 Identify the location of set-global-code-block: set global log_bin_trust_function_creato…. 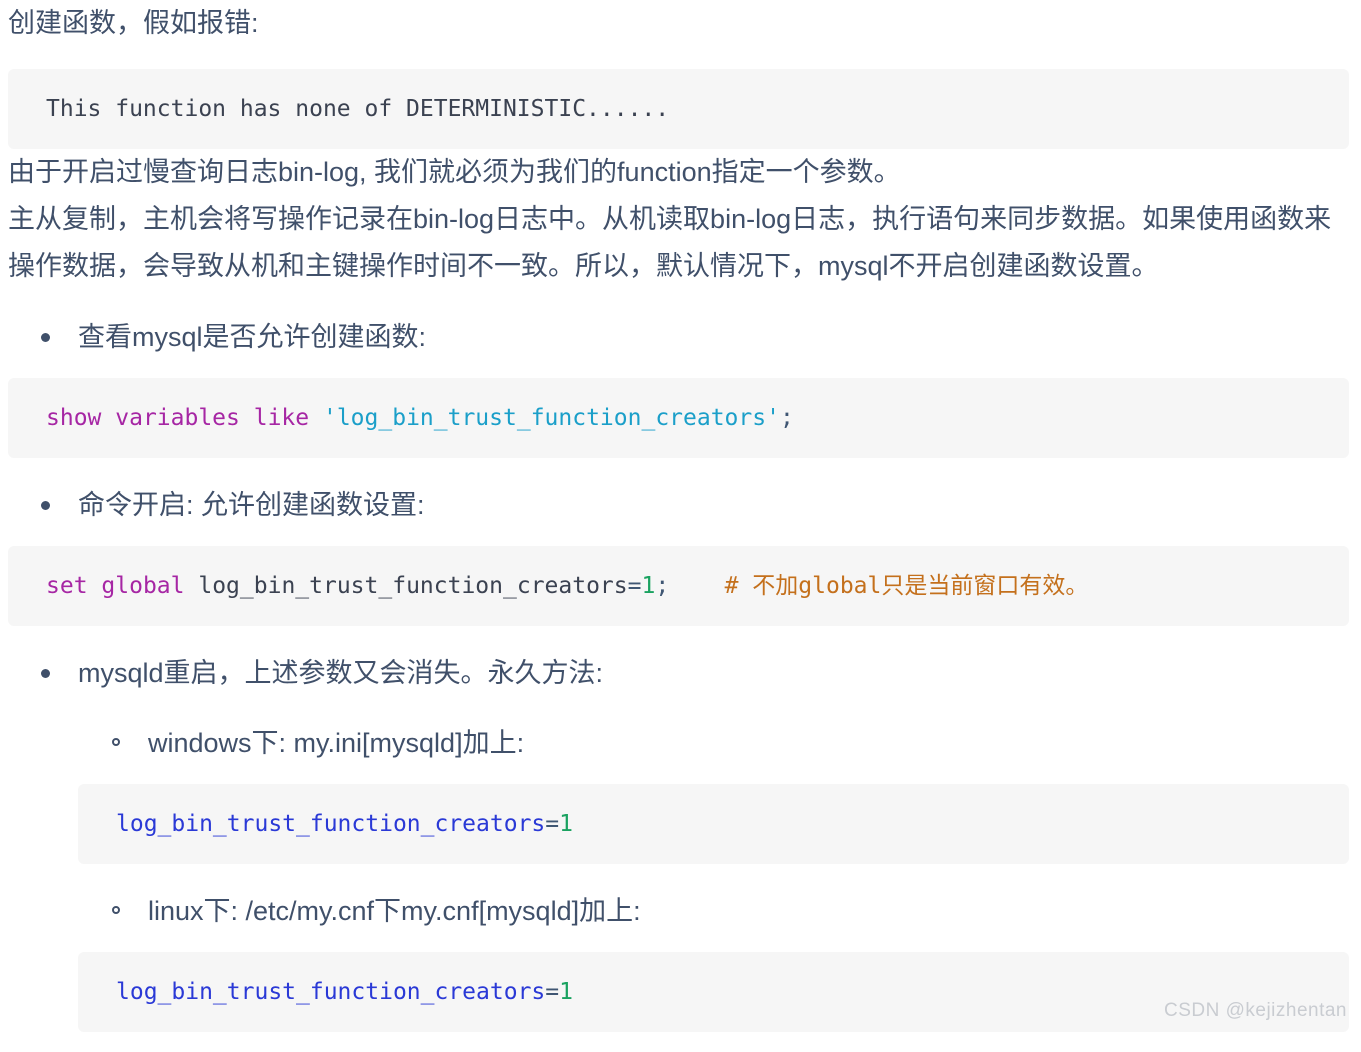
(678, 586).